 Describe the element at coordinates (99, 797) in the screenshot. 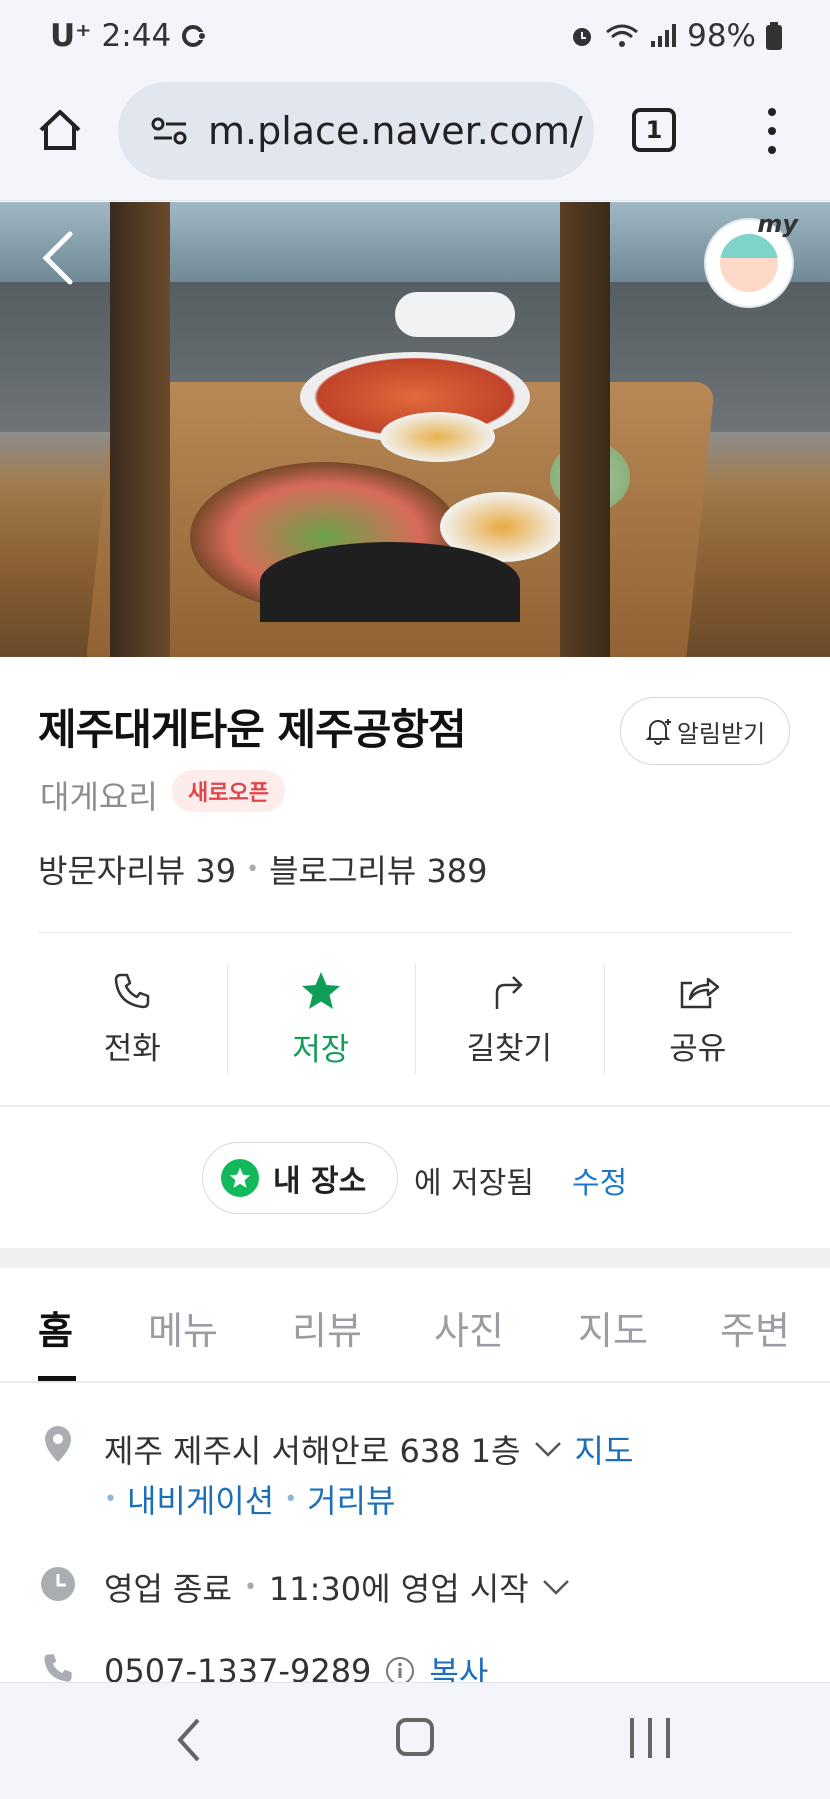

I see `category-label: 대게요리` at that location.